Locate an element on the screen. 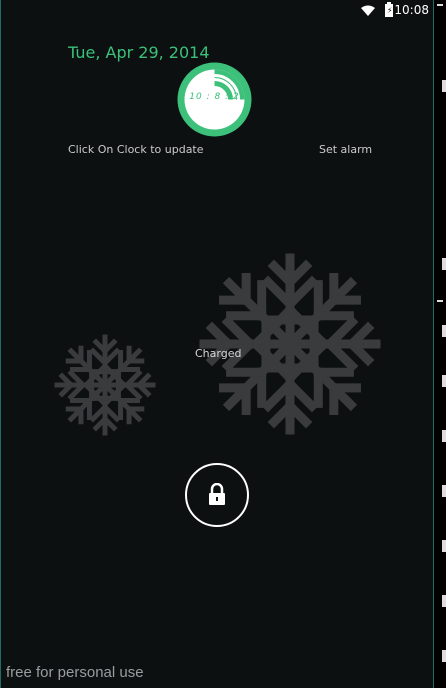 The image size is (446, 688). padlock-icon is located at coordinates (217, 494).